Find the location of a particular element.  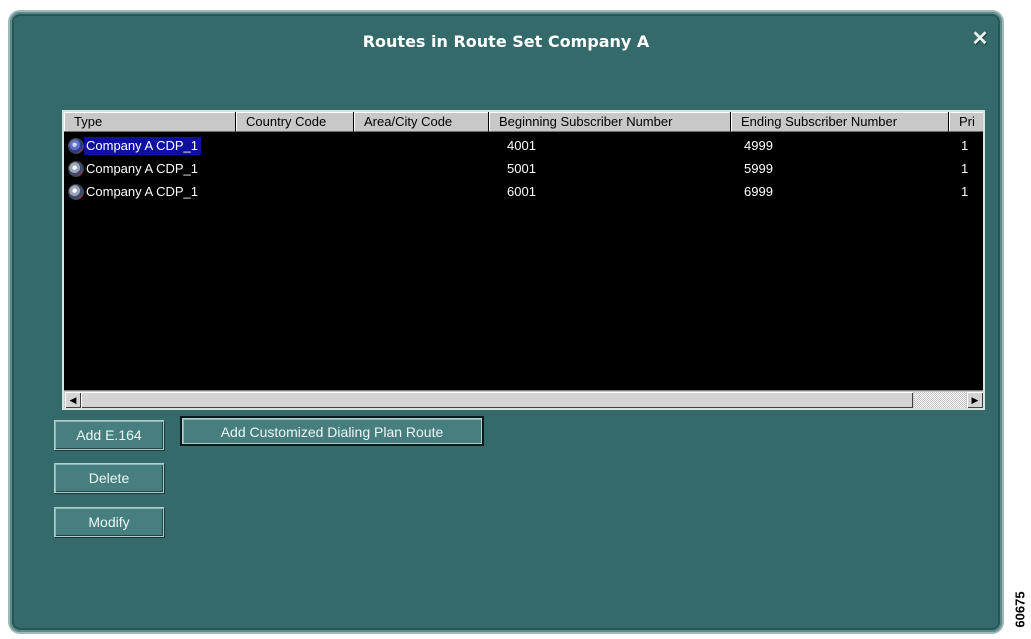

delete-button: Delete is located at coordinates (109, 478).